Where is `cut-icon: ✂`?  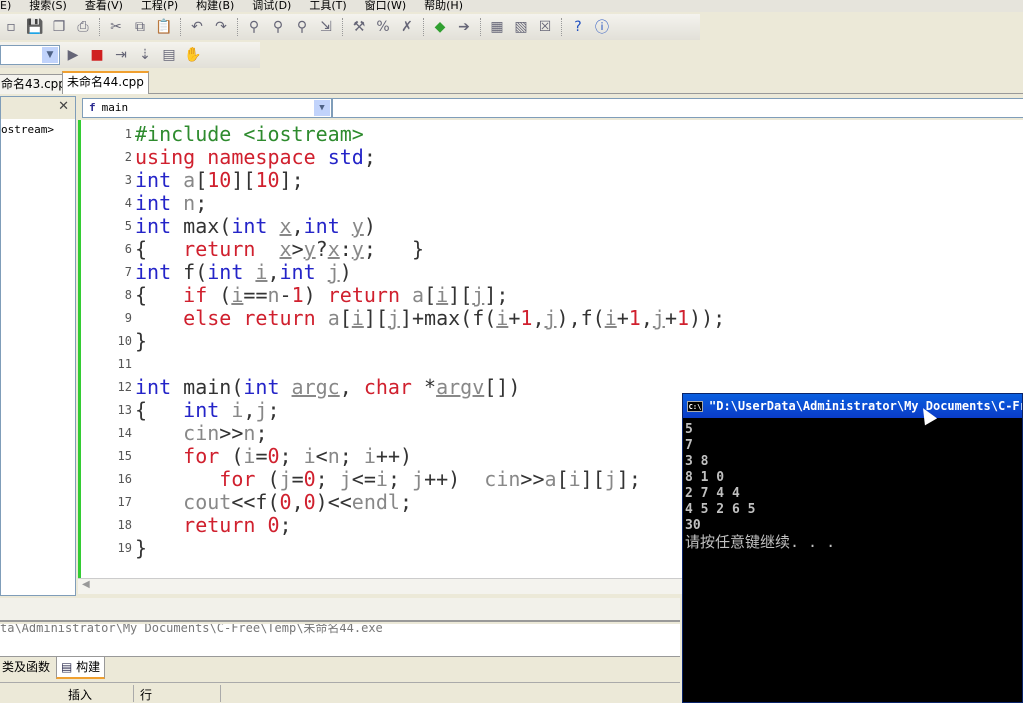
cut-icon: ✂ is located at coordinates (116, 27).